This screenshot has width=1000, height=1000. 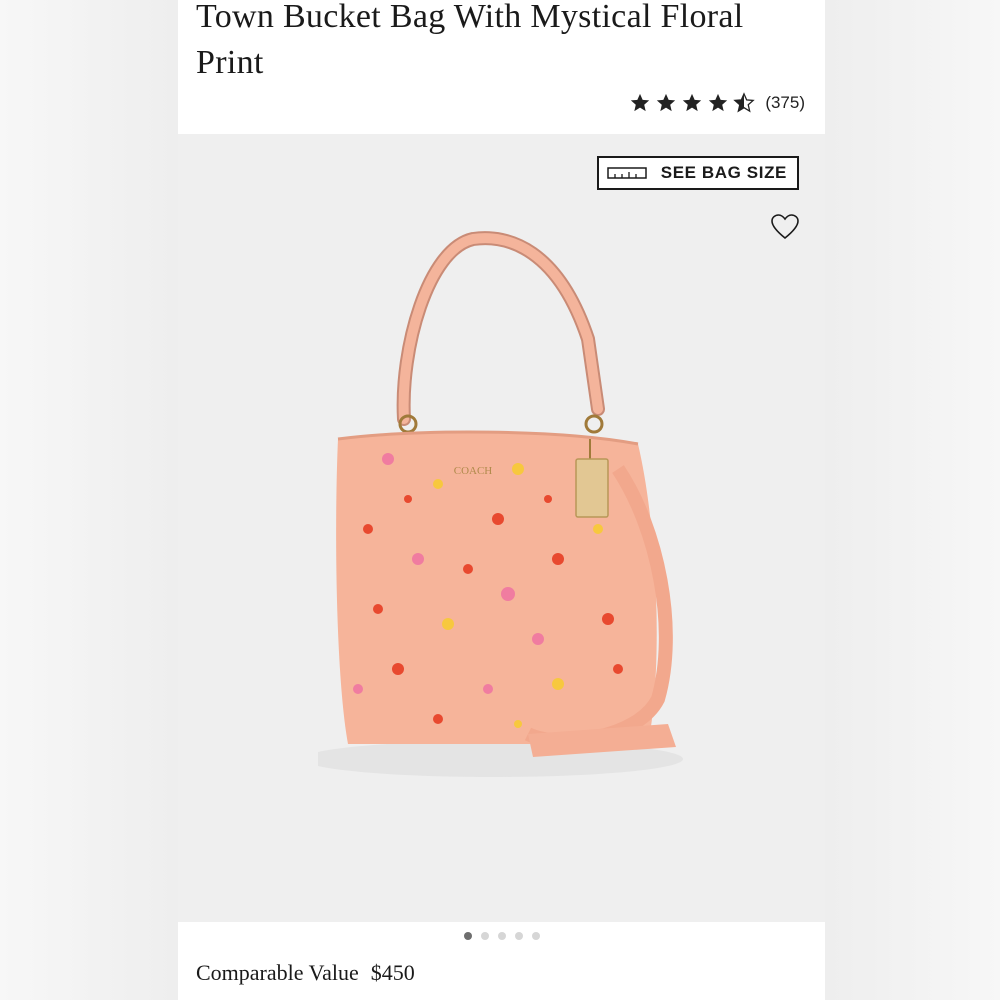 What do you see at coordinates (785, 103) in the screenshot?
I see `review-count: (375)` at bounding box center [785, 103].